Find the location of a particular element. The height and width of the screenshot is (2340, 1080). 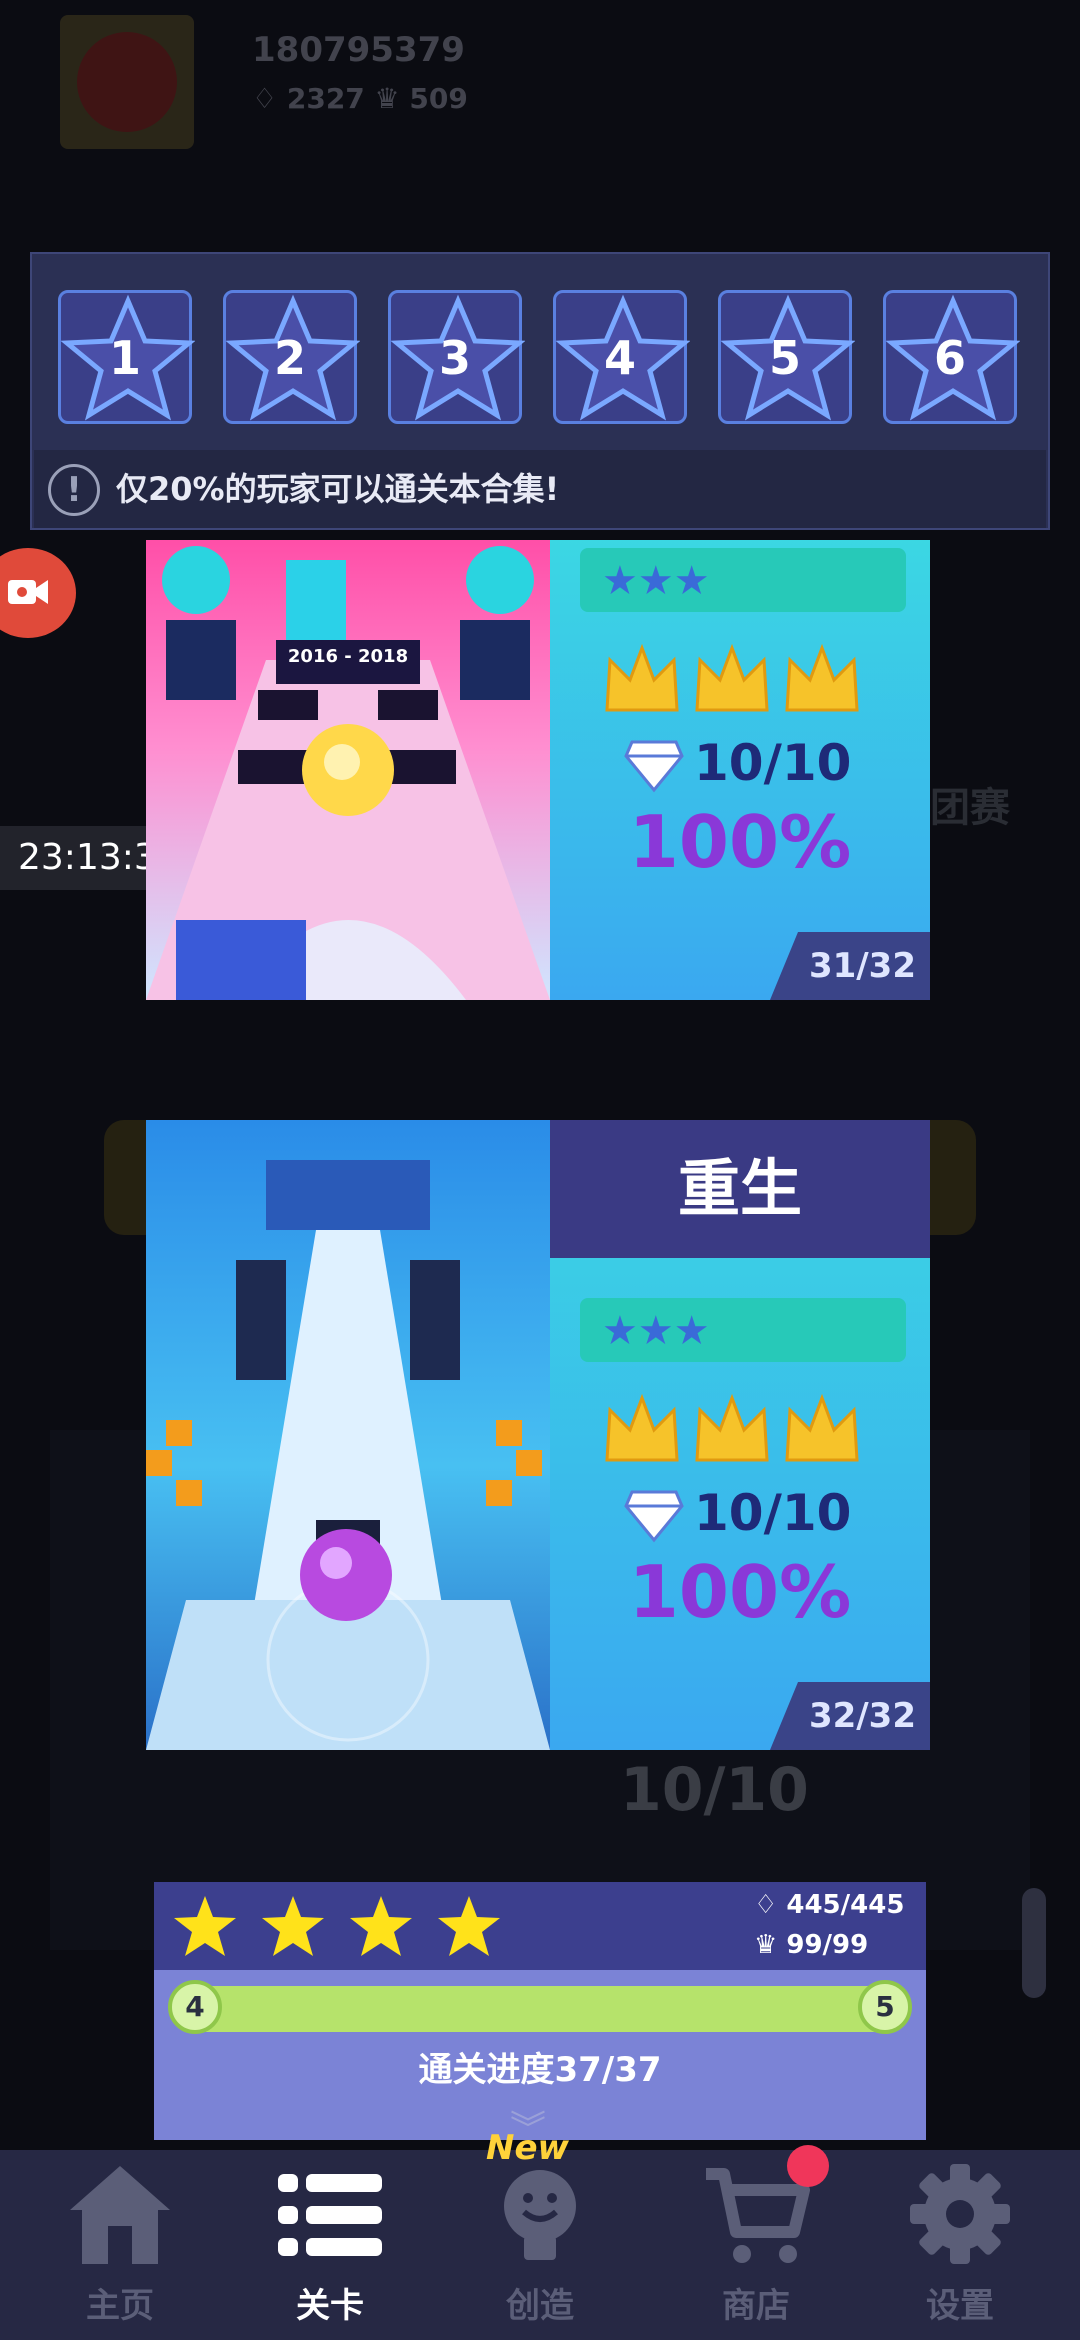

progress-diamonds: ♢ 445/445 is located at coordinates (829, 1905).